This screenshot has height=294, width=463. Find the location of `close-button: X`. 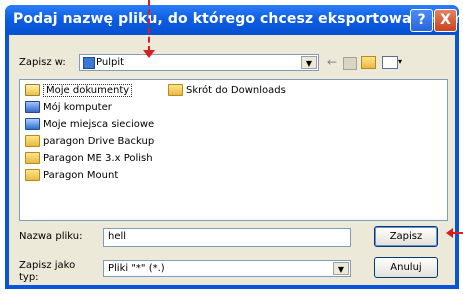

close-button: X is located at coordinates (445, 20).